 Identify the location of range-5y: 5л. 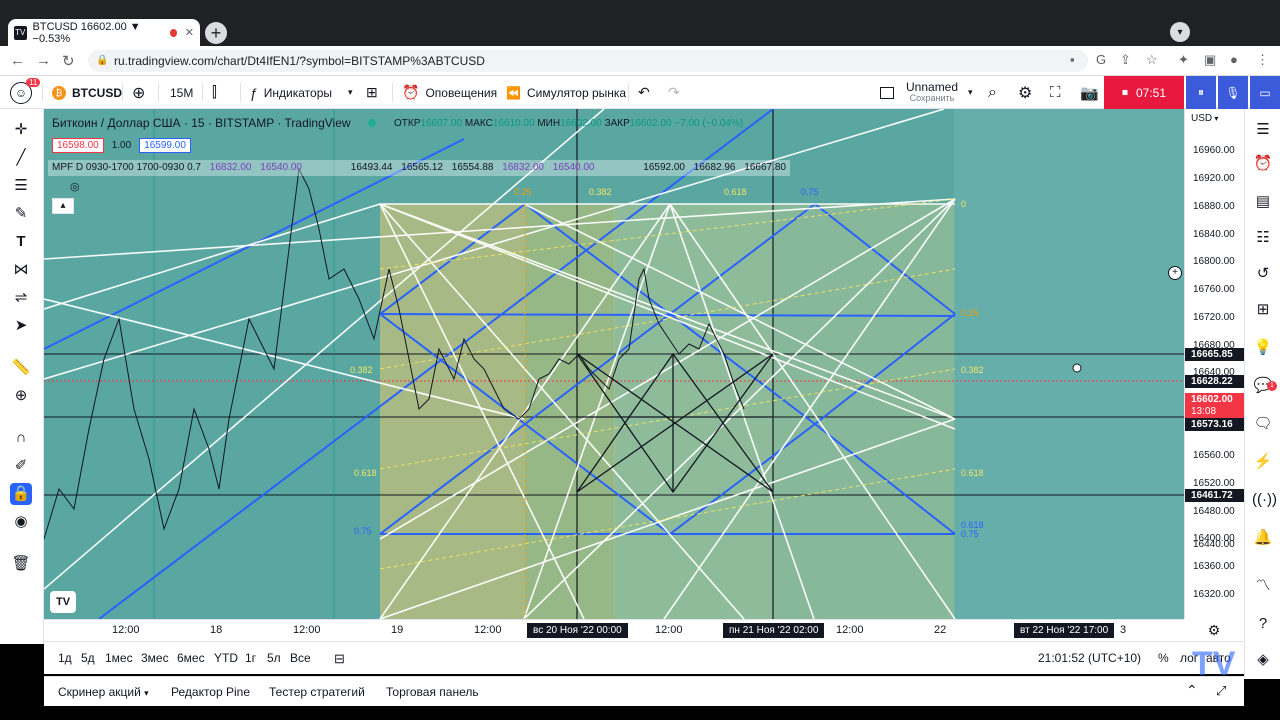
(274, 658).